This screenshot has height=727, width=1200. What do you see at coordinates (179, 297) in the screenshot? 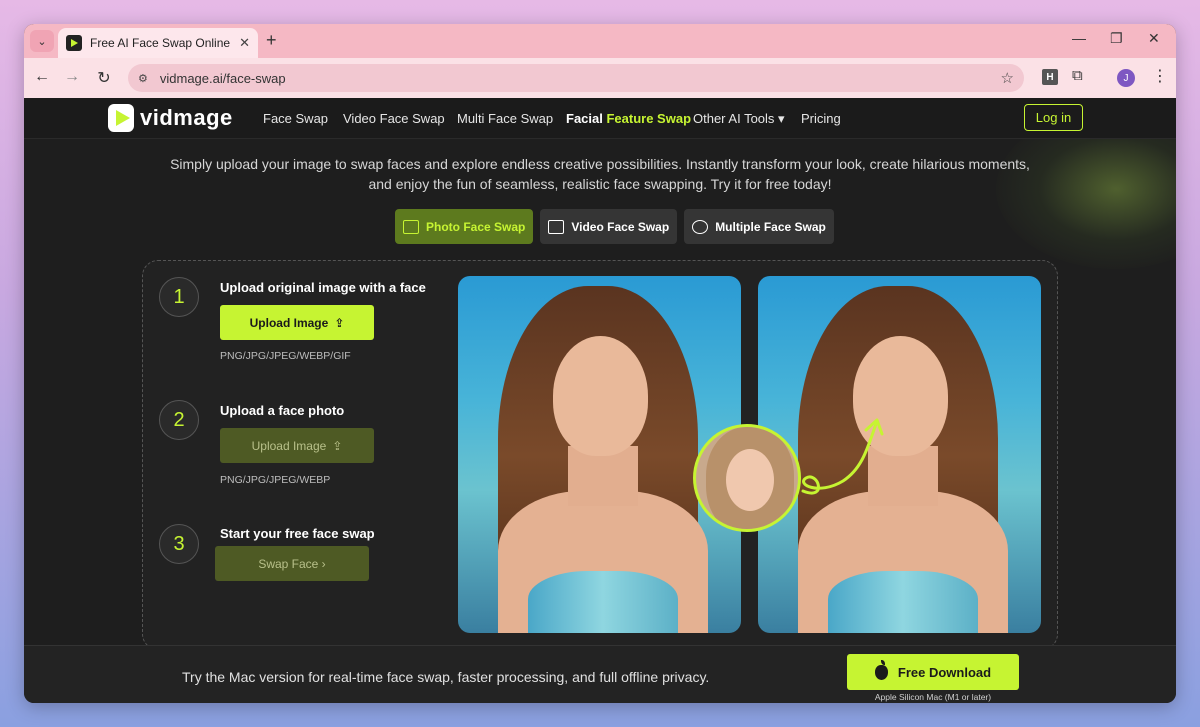
I see `step-number: 1` at bounding box center [179, 297].